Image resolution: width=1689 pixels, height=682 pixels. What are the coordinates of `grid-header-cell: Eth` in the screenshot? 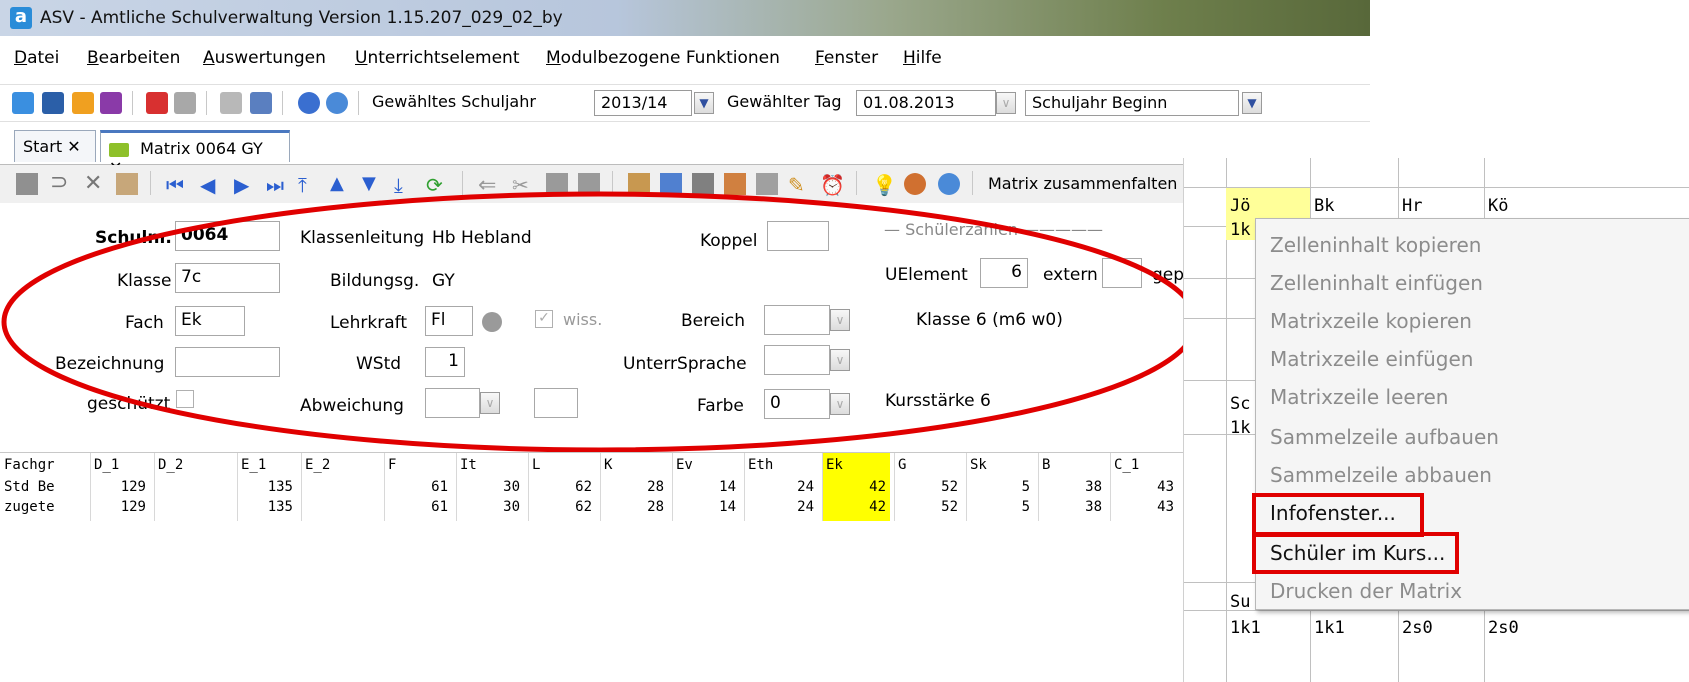 It's located at (760, 465).